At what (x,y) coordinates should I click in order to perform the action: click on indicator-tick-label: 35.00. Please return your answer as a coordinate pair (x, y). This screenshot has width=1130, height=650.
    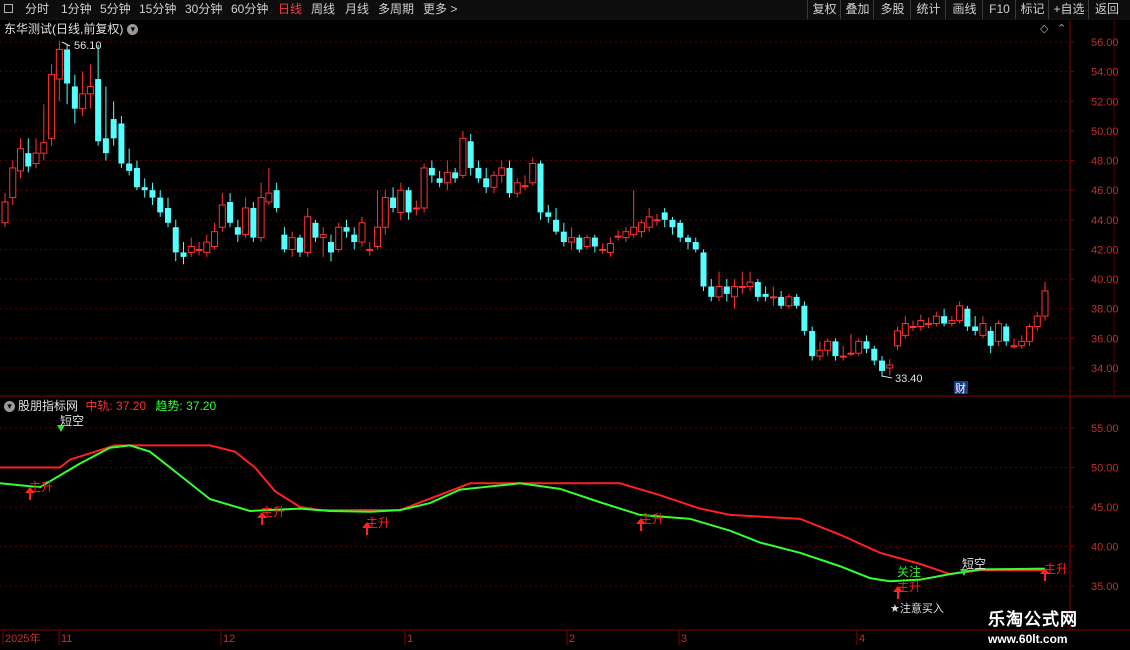
    Looking at the image, I should click on (1105, 587).